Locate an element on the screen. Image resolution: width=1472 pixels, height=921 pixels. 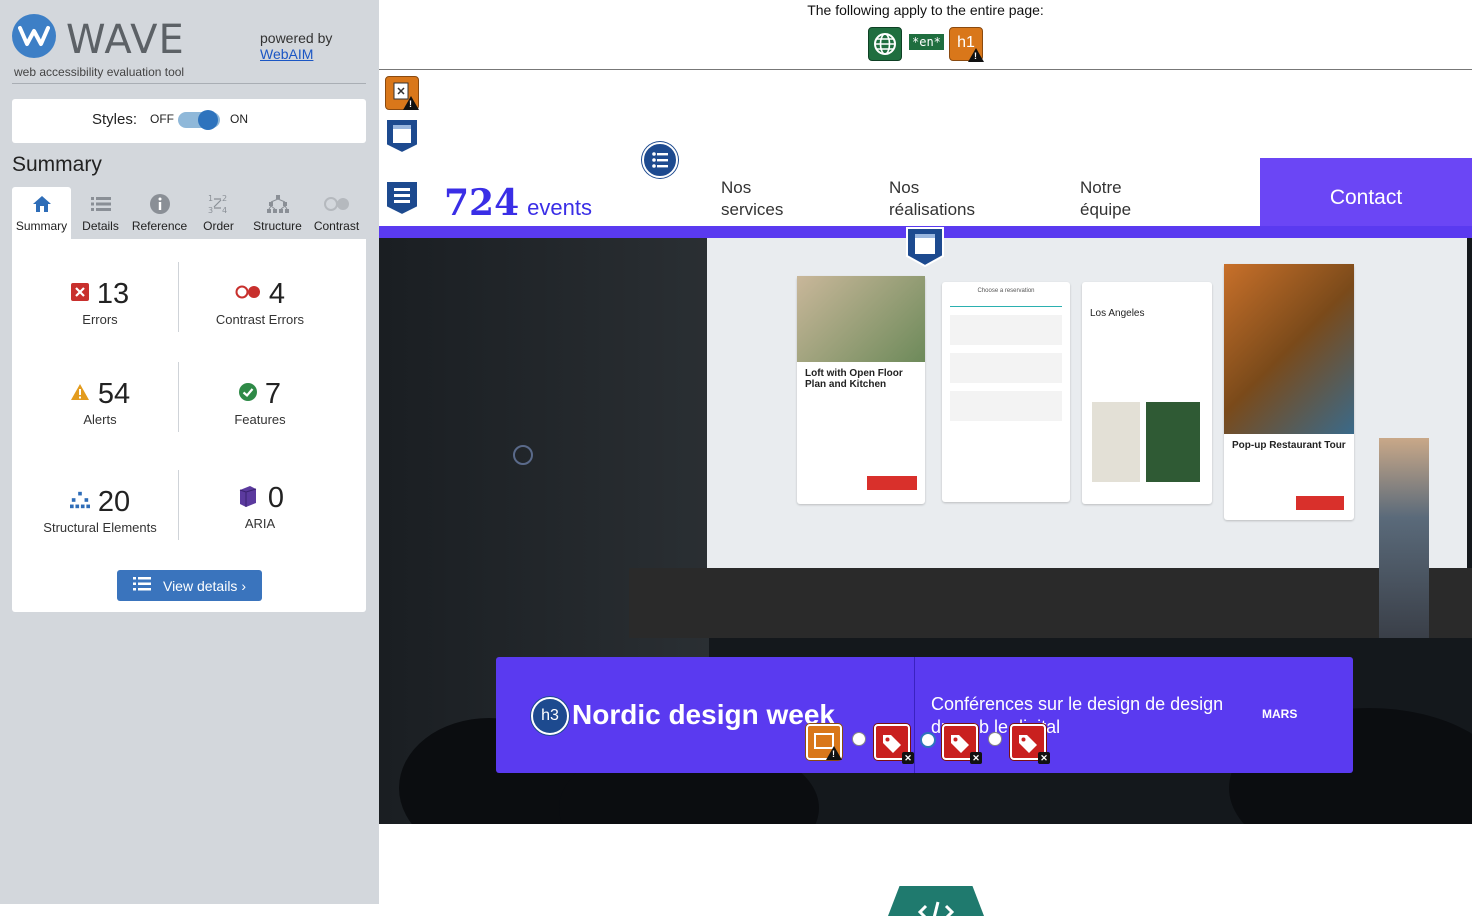
event-card-divider is located at coordinates (914, 715).